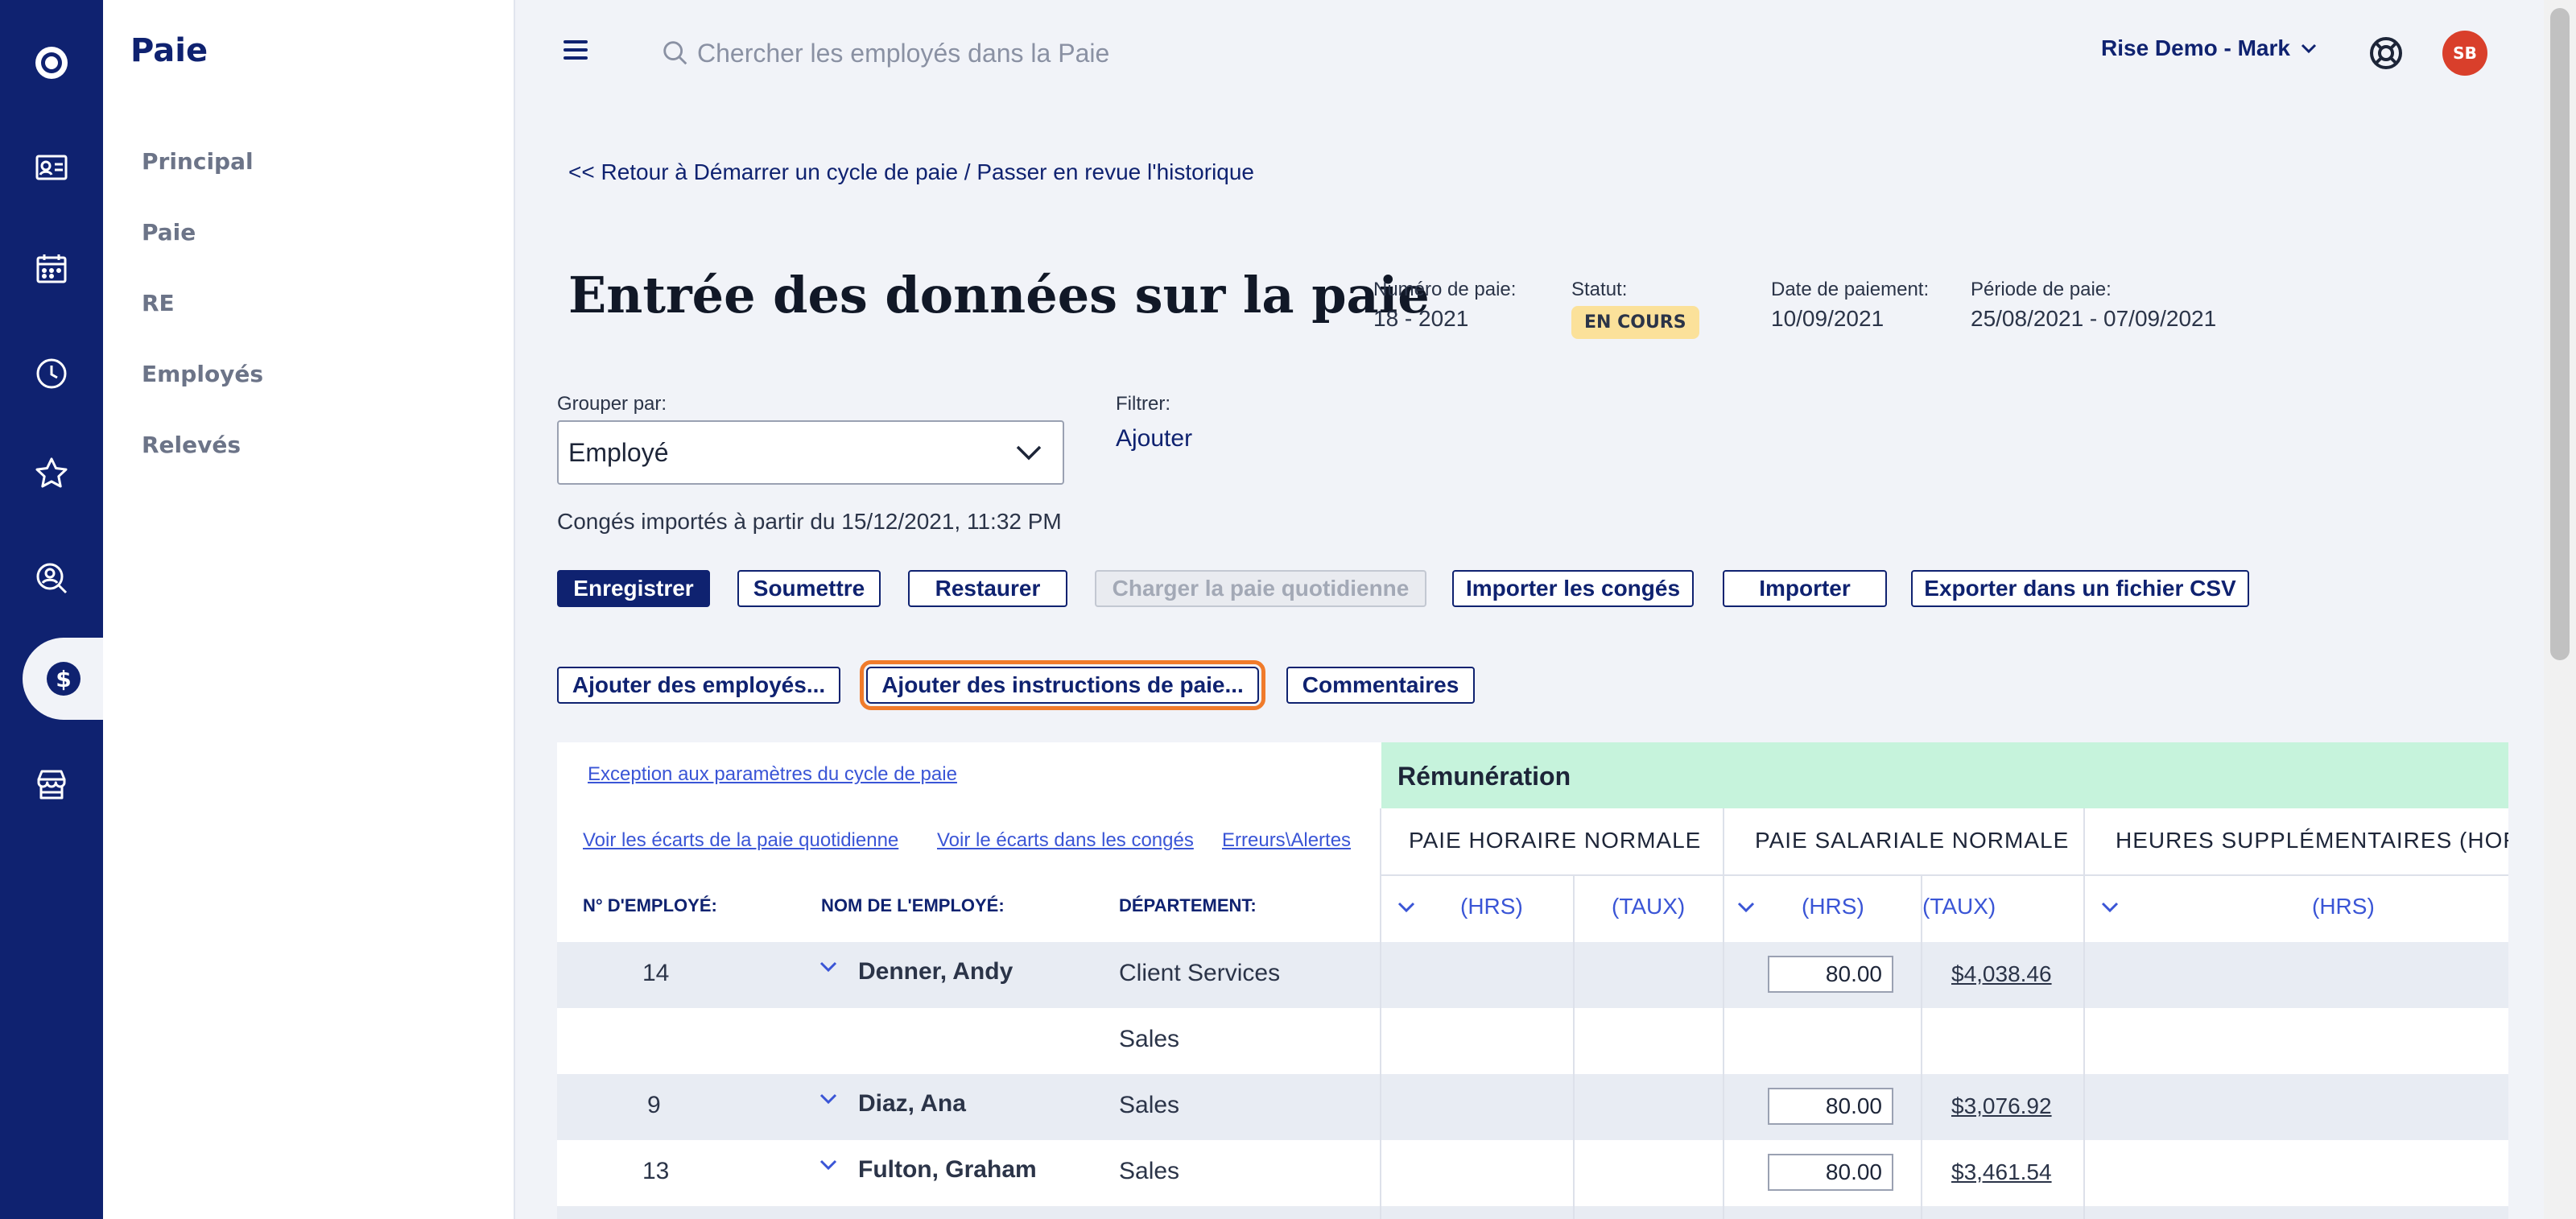  I want to click on subnav-item-employes: Employés, so click(202, 374).